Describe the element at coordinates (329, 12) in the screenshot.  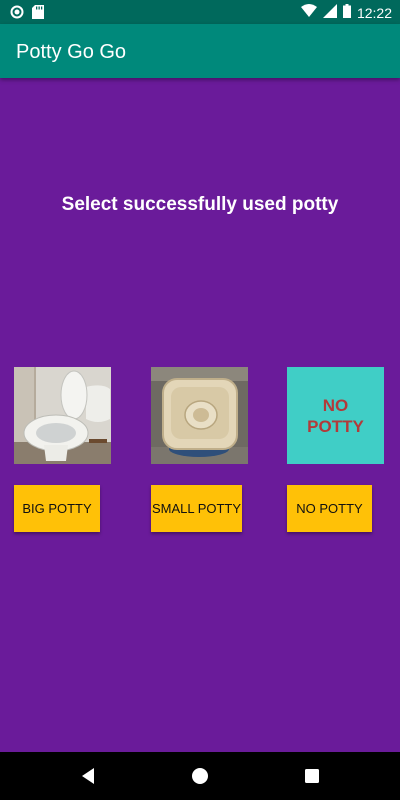
I see `signal-icon` at that location.